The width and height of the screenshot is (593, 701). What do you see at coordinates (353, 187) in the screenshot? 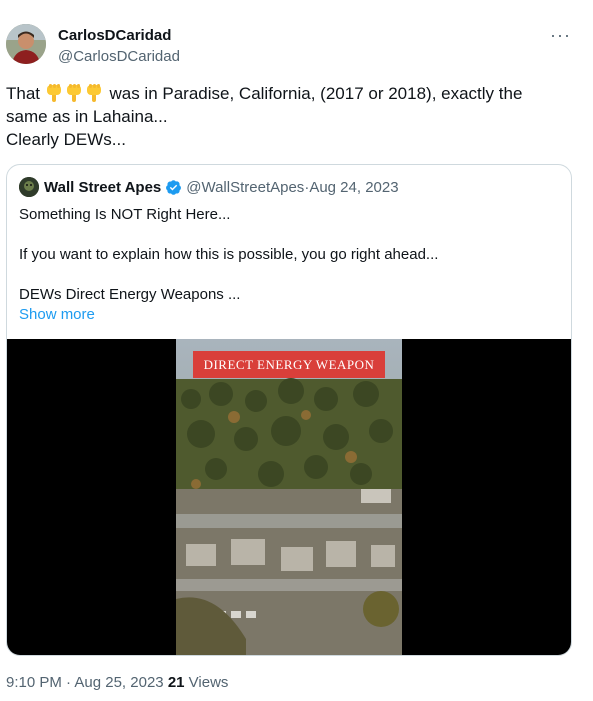
I see `quoted-date: Aug 24, 2023` at bounding box center [353, 187].